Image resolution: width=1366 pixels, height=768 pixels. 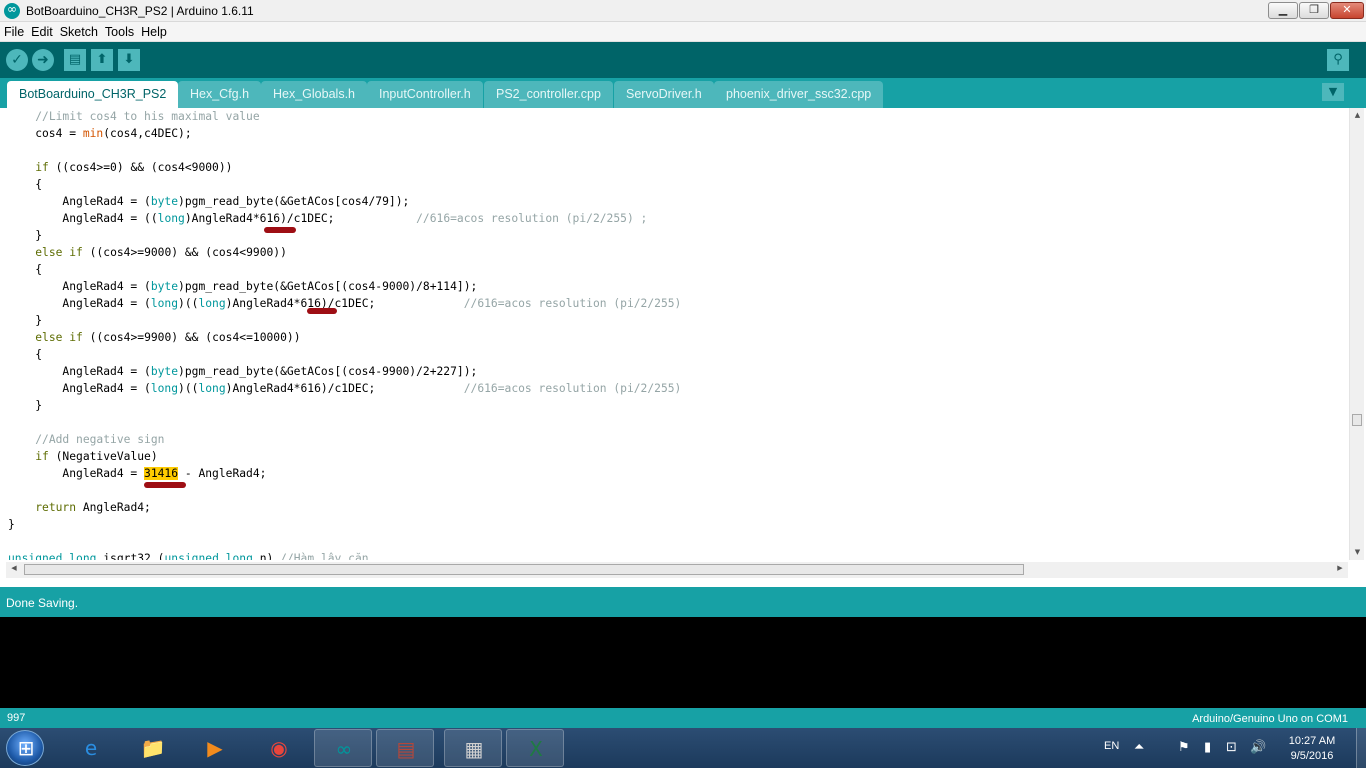 I want to click on toolbar: ✓ ➜ ▤ ⬆ ⬇ ⚲, so click(x=683, y=60).